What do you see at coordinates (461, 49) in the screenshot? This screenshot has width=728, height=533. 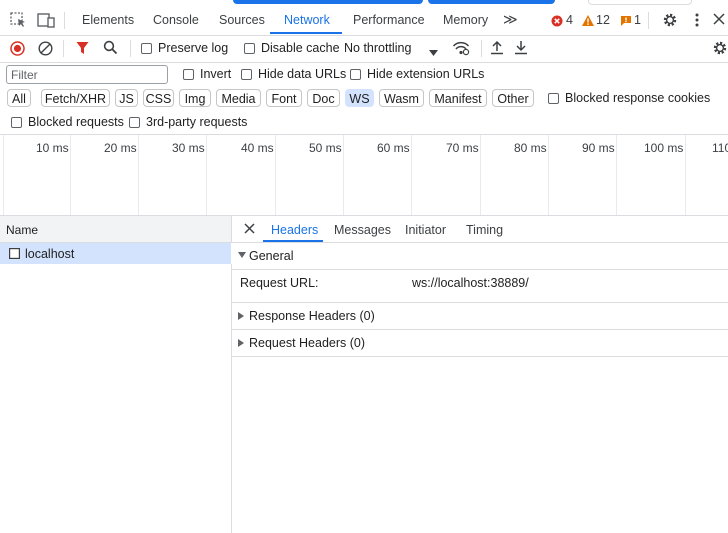 I see `network-conditions-icon` at bounding box center [461, 49].